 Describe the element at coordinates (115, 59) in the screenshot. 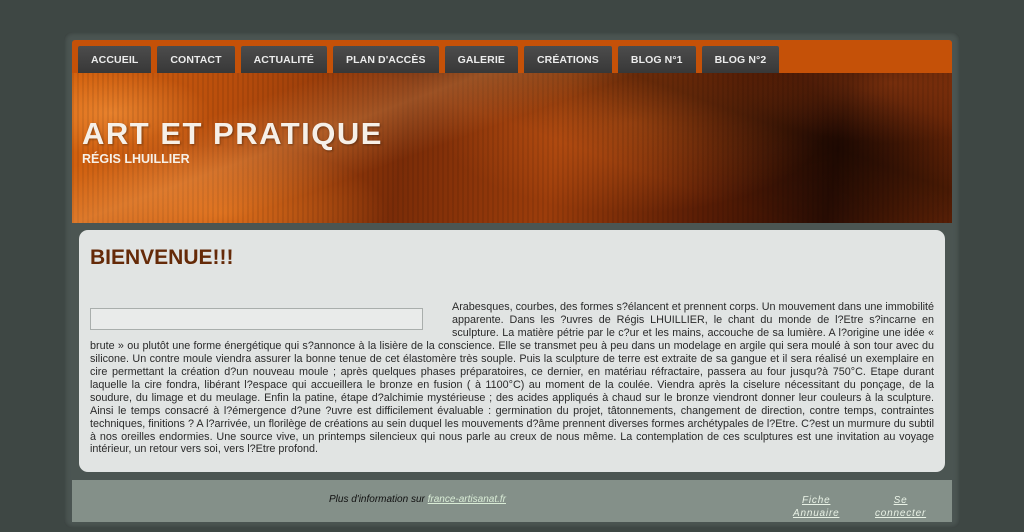

I see `nav-item-accueil: ACCUEIL` at that location.